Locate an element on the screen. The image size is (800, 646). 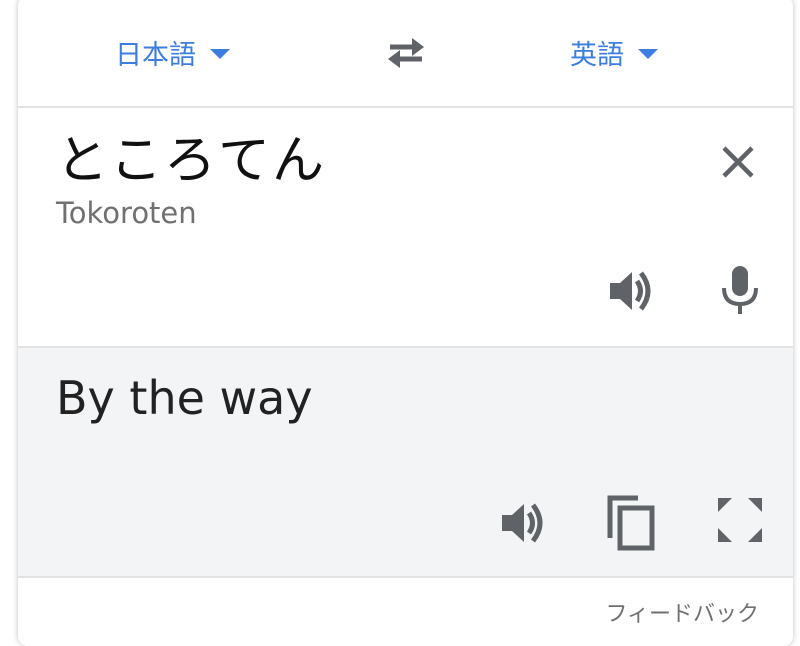
source-text: ところてん is located at coordinates (191, 161).